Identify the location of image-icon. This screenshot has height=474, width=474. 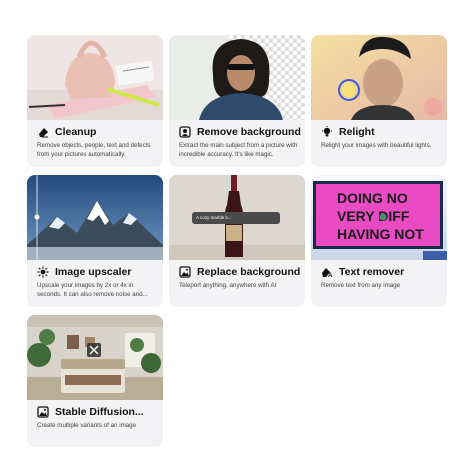
(43, 412).